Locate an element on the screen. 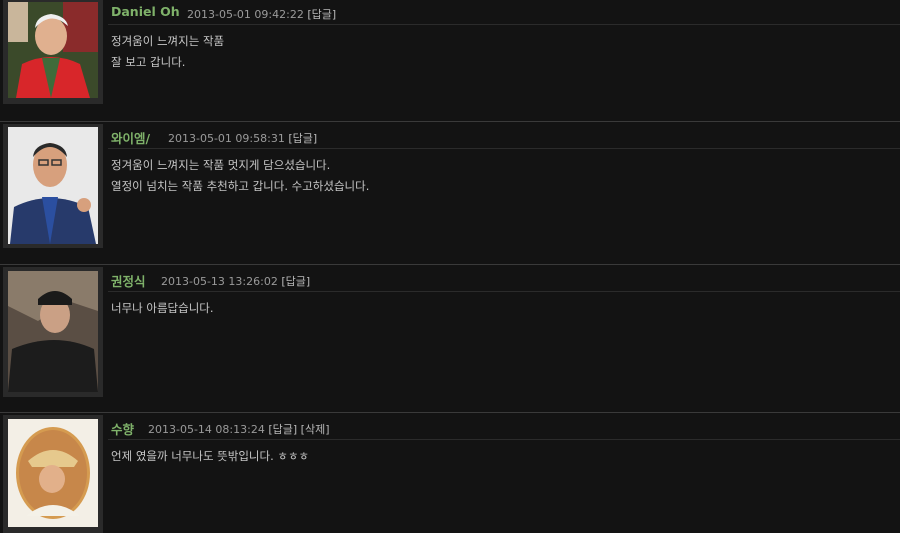 The height and width of the screenshot is (533, 900). author-name: 권정식 is located at coordinates (128, 280).